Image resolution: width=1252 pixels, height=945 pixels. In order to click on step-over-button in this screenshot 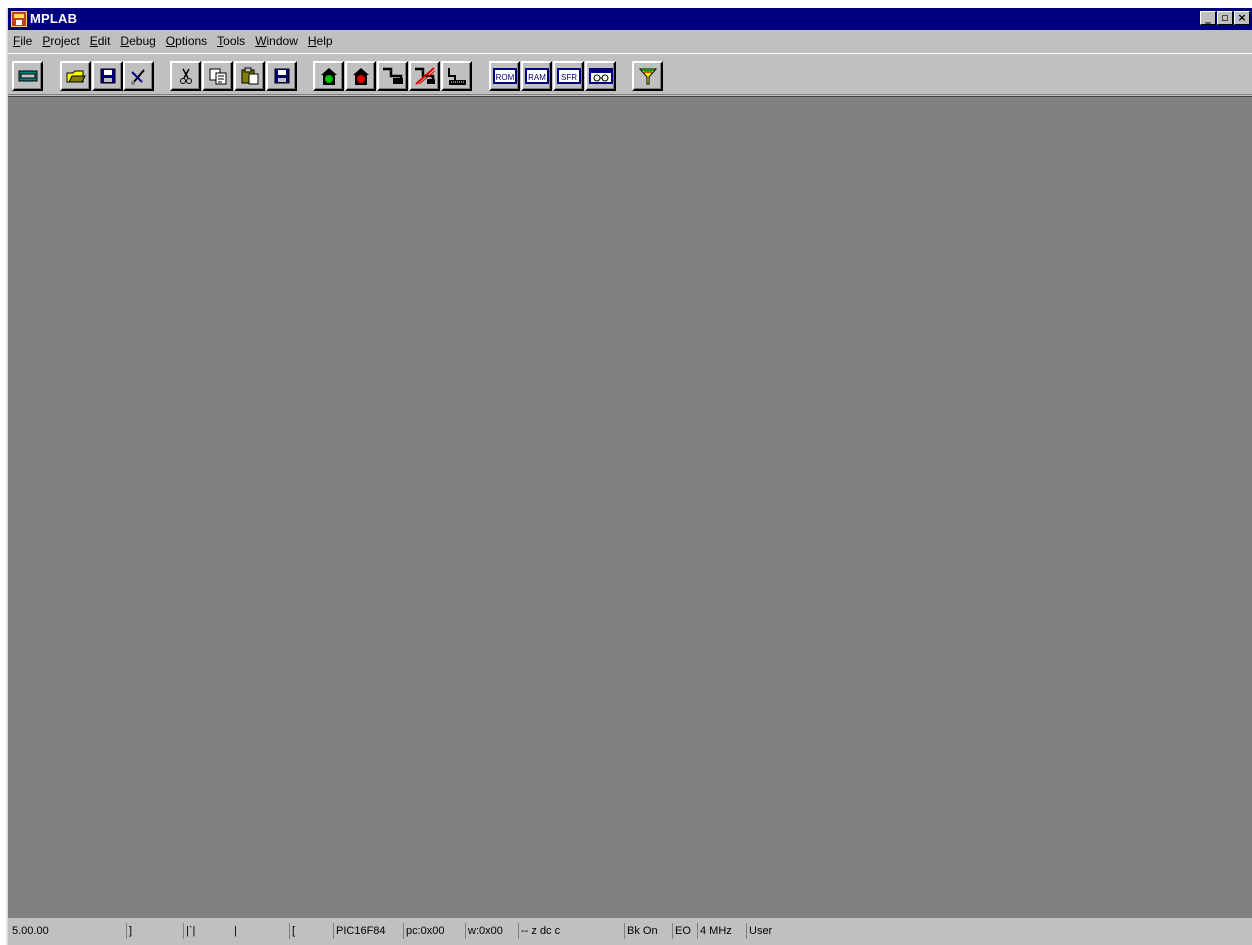, I will do `click(424, 76)`.